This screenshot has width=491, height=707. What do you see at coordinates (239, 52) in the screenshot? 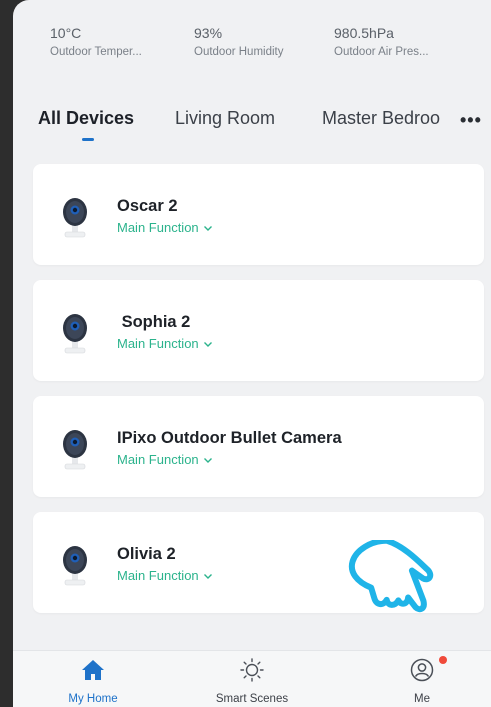
I see `weather-humidity-label: Outdoor Humidity` at bounding box center [239, 52].